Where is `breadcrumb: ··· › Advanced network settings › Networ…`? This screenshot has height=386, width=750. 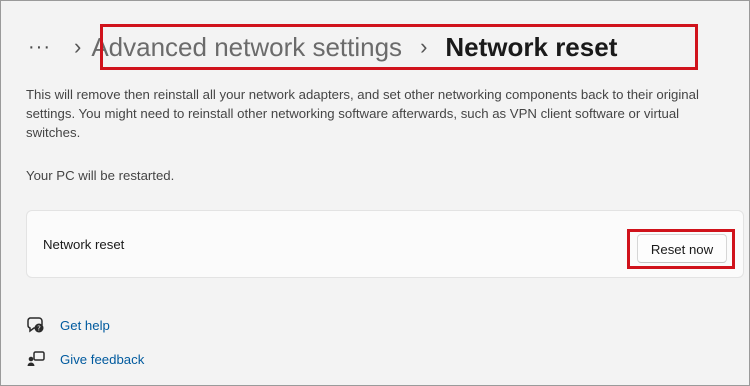 breadcrumb: ··· › Advanced network settings › Networ… is located at coordinates (363, 47).